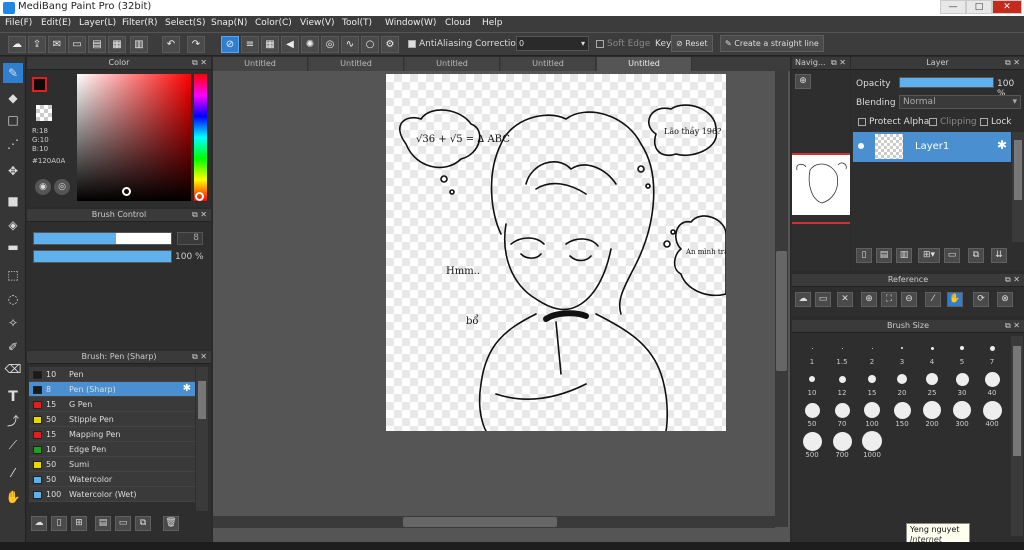  I want to click on undo-icon: ↶, so click(171, 44).